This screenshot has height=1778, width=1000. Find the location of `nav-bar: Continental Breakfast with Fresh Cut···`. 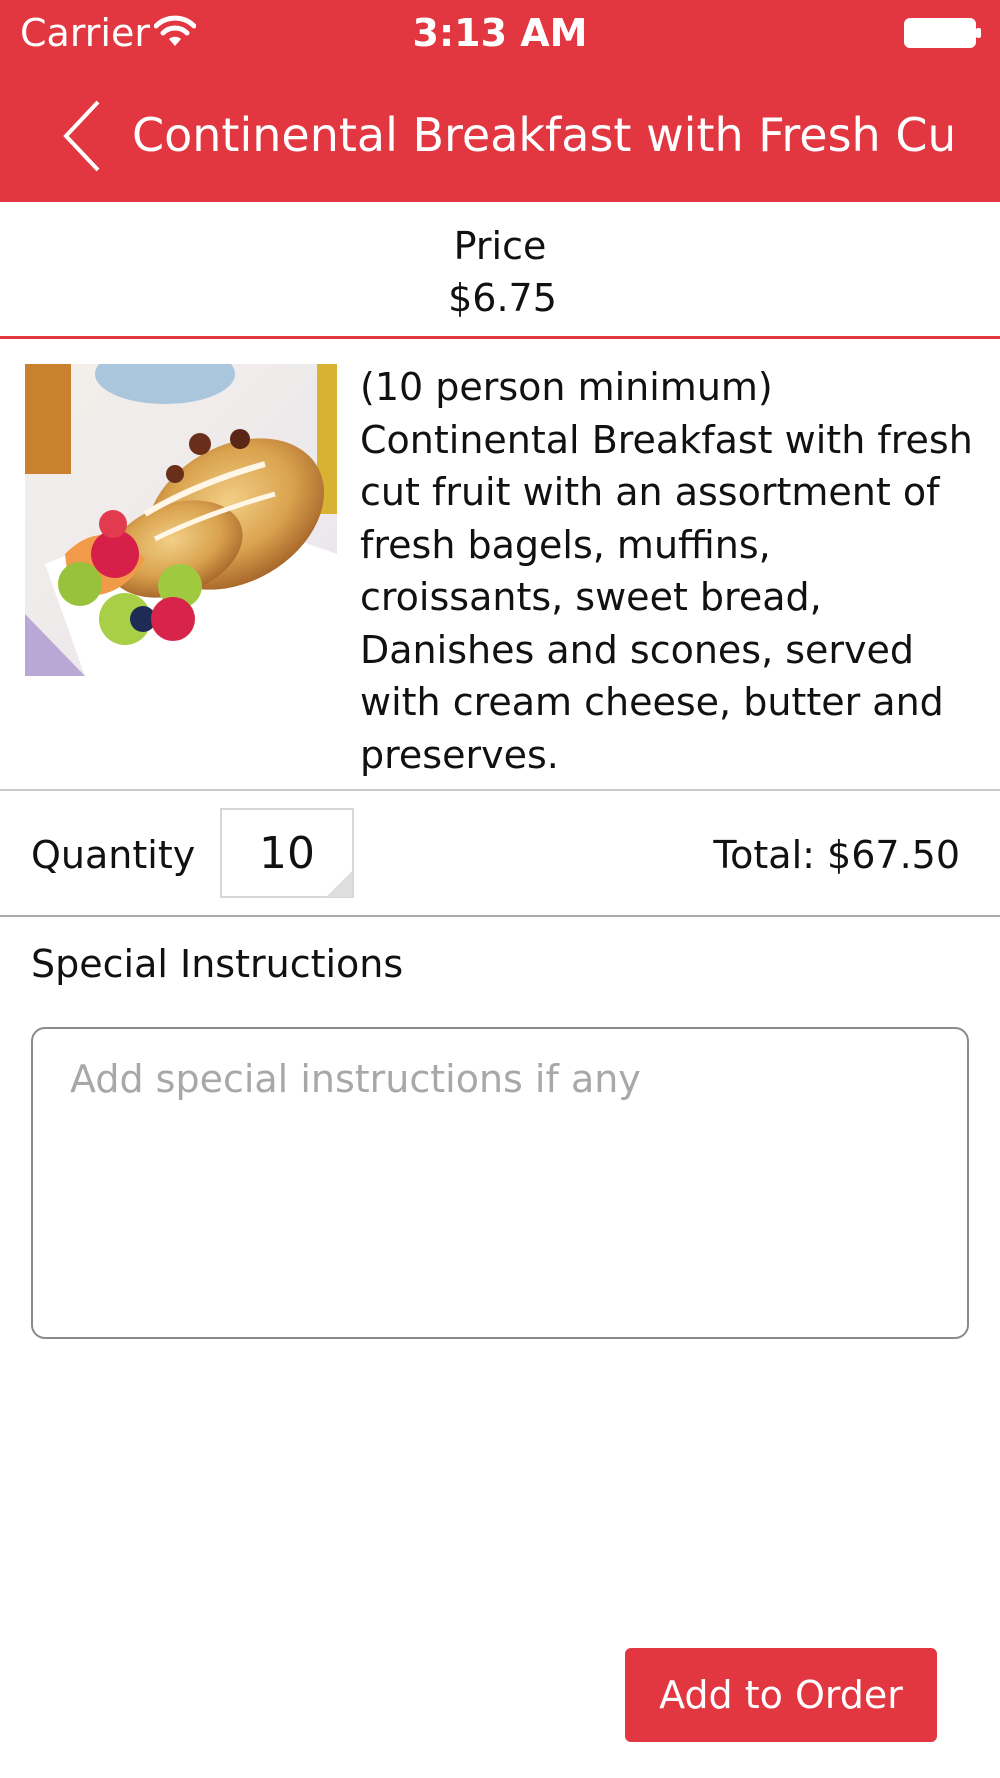

nav-bar: Continental Breakfast with Fresh Cut··· is located at coordinates (500, 135).